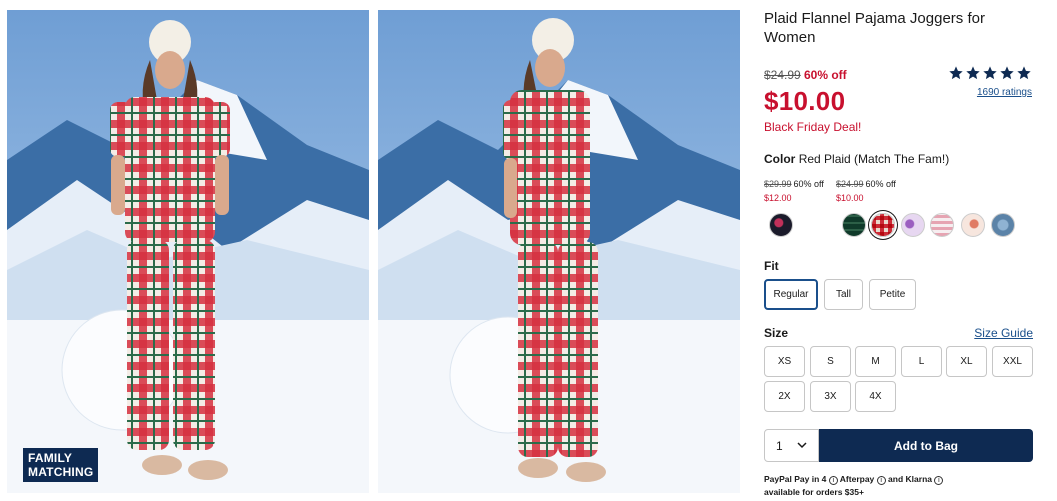 This screenshot has height=501, width=1057. What do you see at coordinates (966, 361) in the screenshot?
I see `size-option-xl: XL` at bounding box center [966, 361].